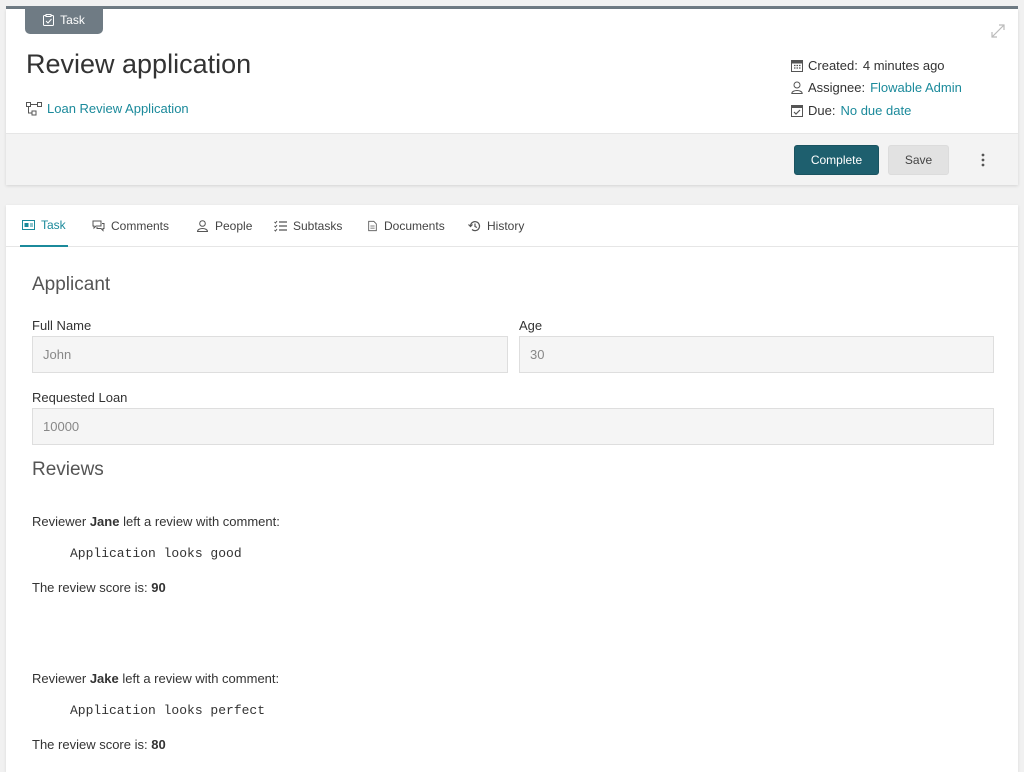  I want to click on review-score-line: The review score is: 80, so click(99, 744).